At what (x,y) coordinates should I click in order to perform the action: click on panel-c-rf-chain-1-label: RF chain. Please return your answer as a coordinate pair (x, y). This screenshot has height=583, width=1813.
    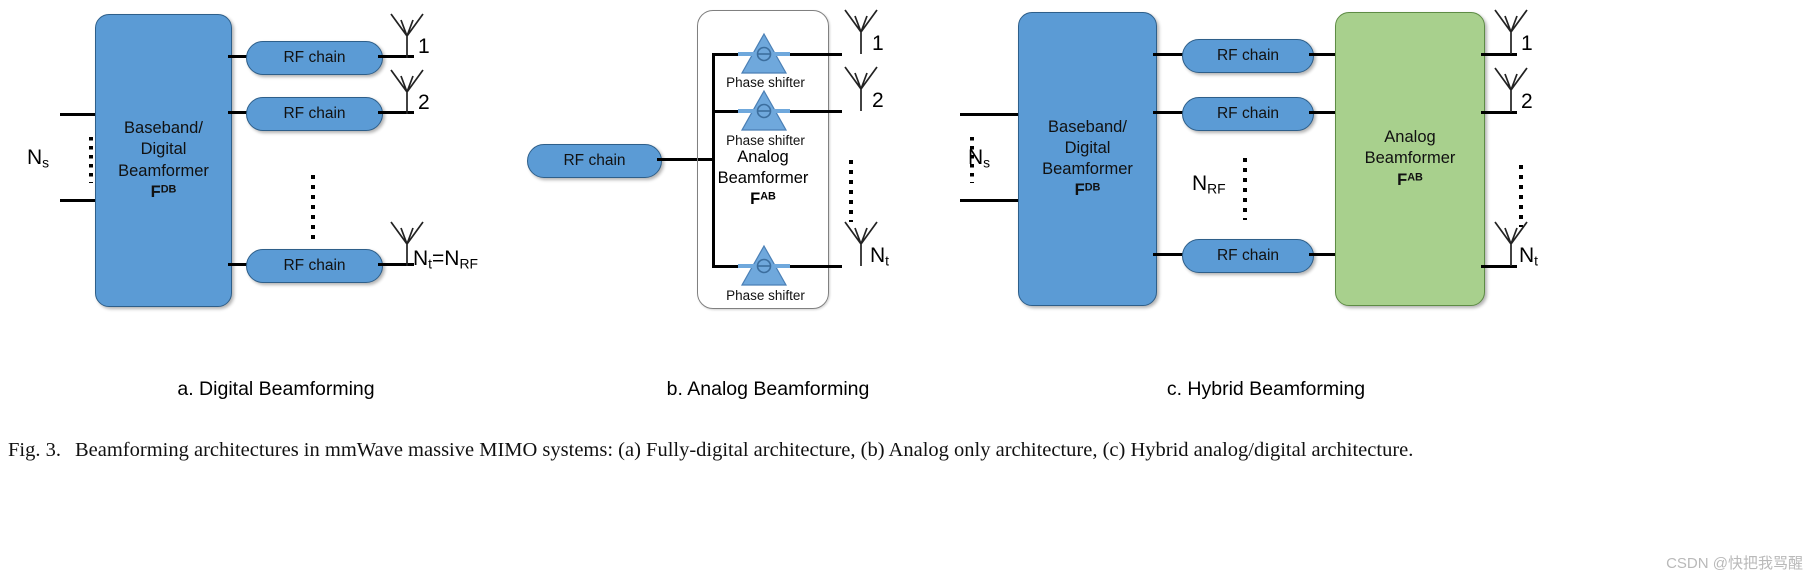
    Looking at the image, I should click on (1248, 55).